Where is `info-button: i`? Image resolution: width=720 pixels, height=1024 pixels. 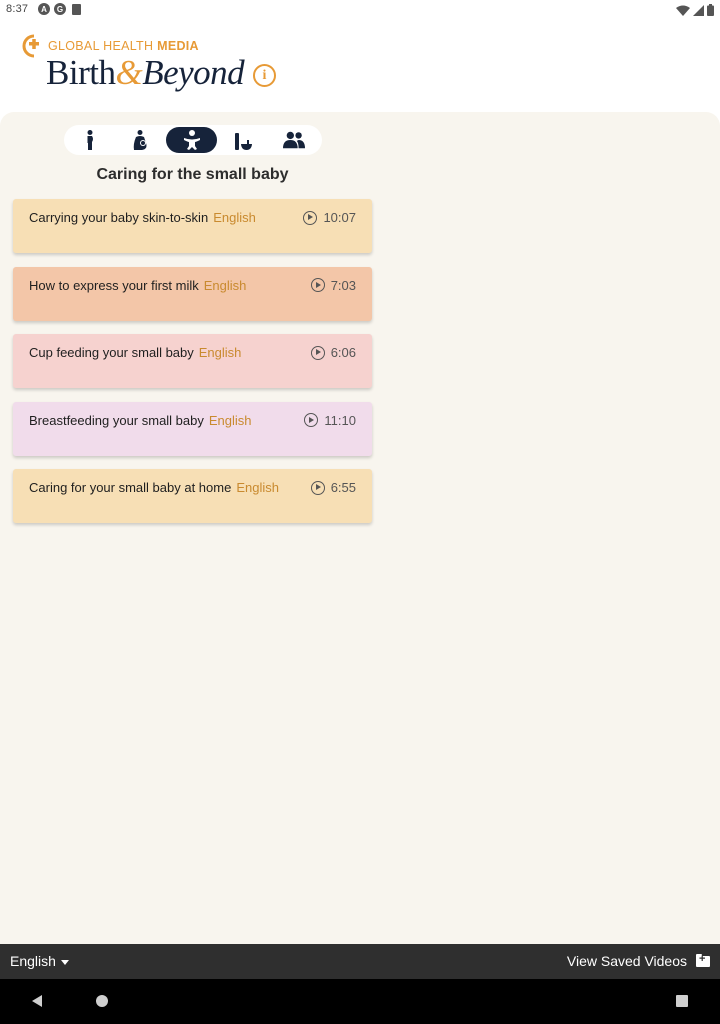 info-button: i is located at coordinates (264, 75).